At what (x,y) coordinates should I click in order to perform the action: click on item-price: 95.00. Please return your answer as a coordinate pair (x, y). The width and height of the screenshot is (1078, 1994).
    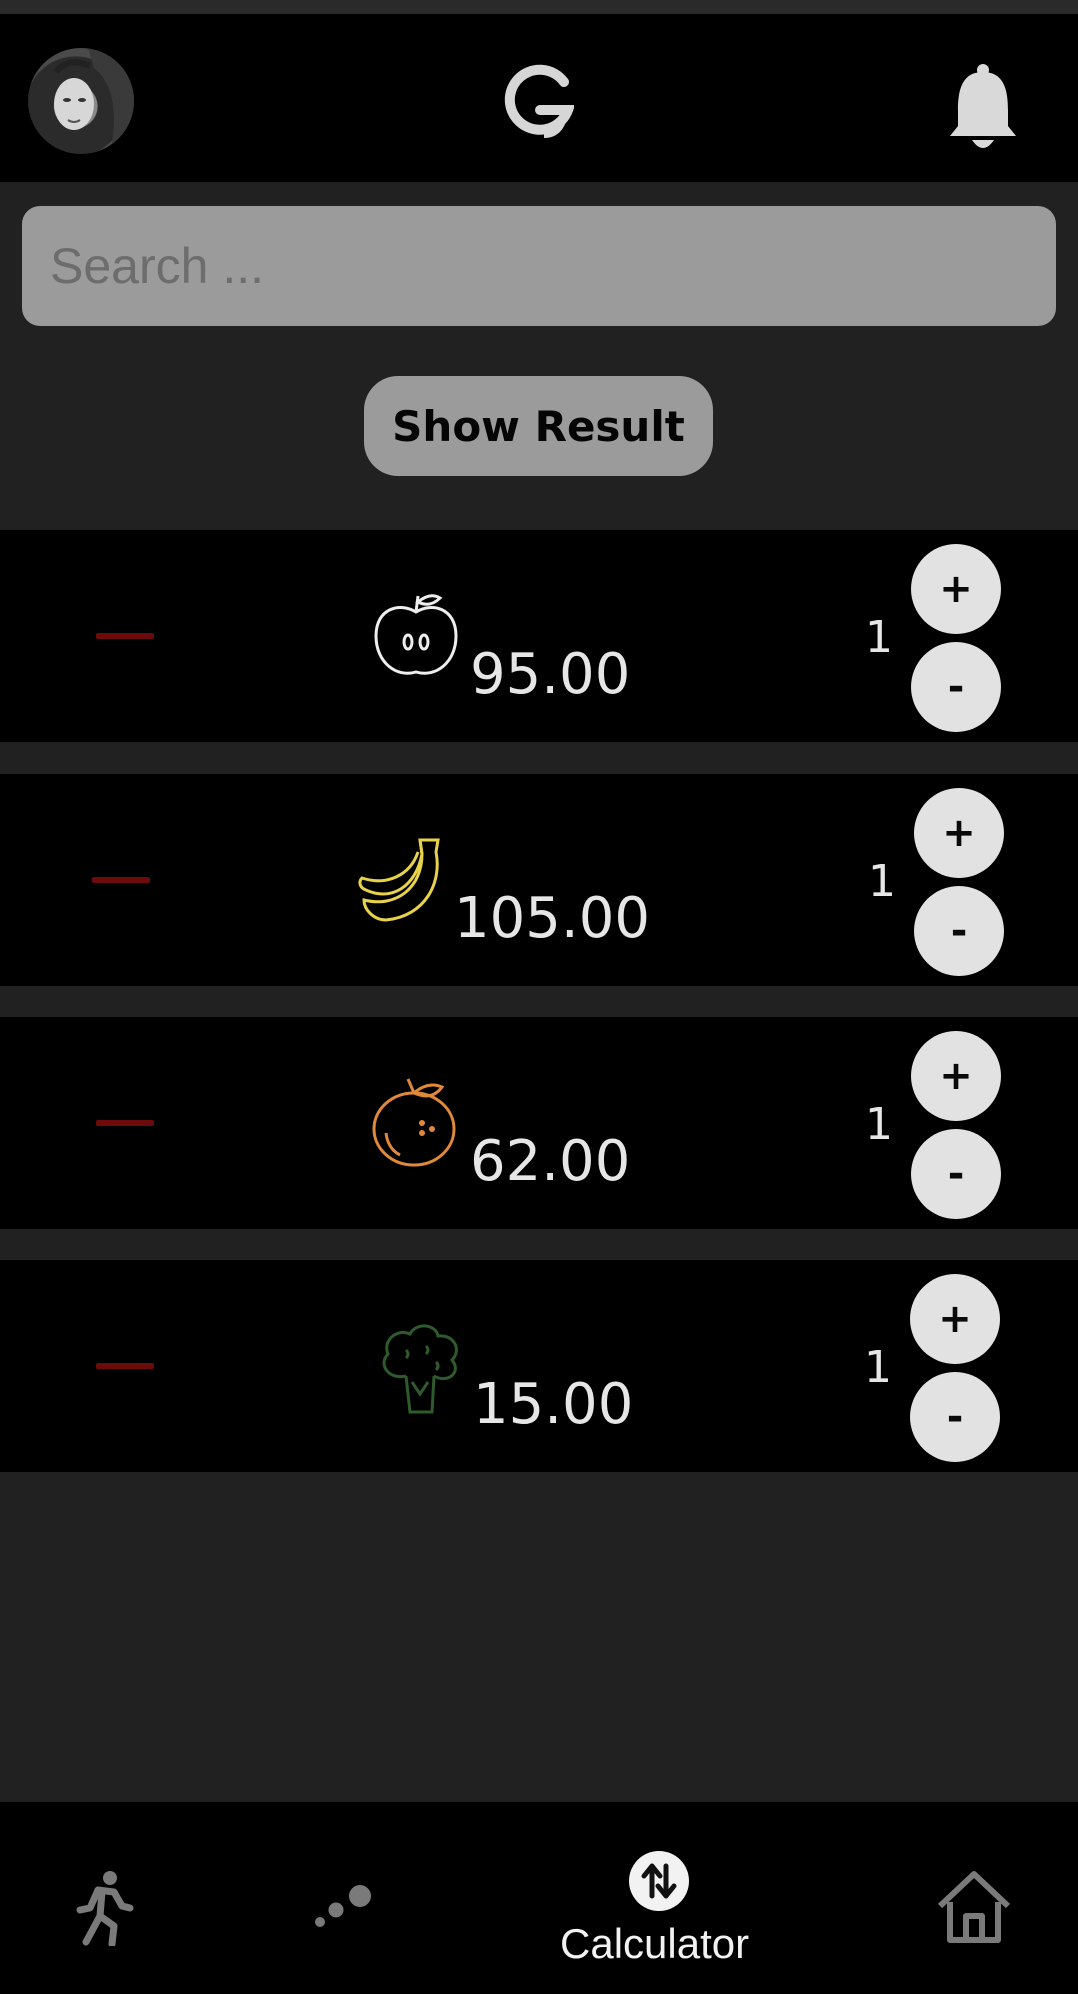
    Looking at the image, I should click on (550, 674).